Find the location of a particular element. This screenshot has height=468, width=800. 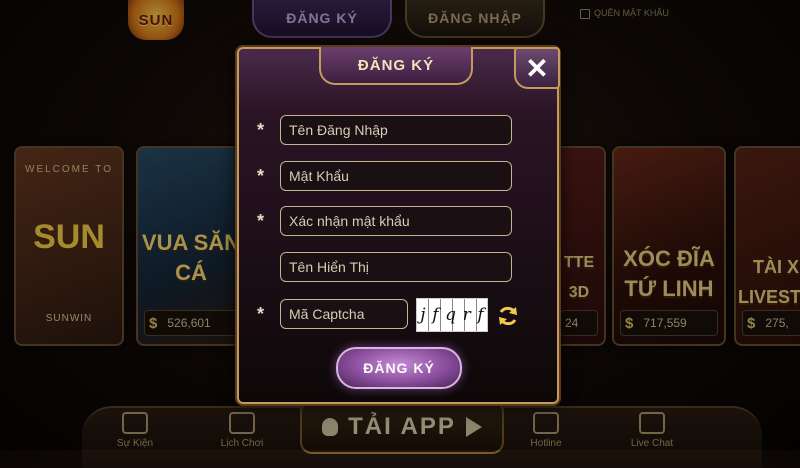

captcha-char: r is located at coordinates (466, 315).